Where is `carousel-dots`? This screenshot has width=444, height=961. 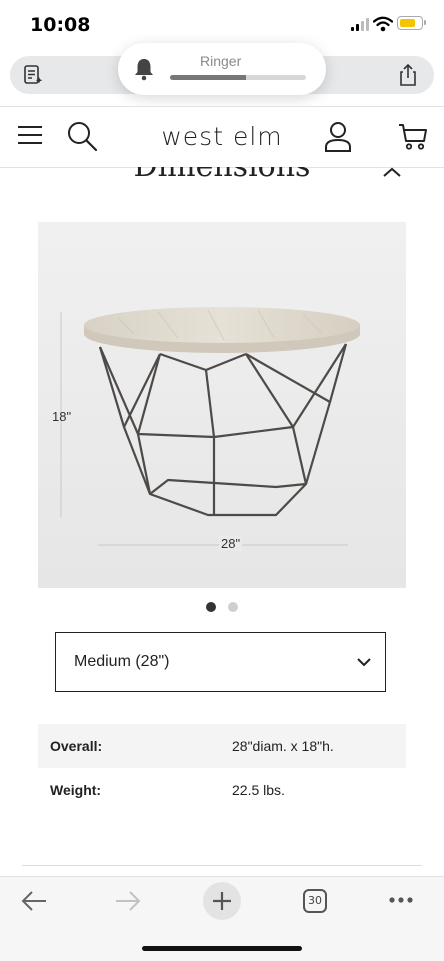
carousel-dots is located at coordinates (222, 605).